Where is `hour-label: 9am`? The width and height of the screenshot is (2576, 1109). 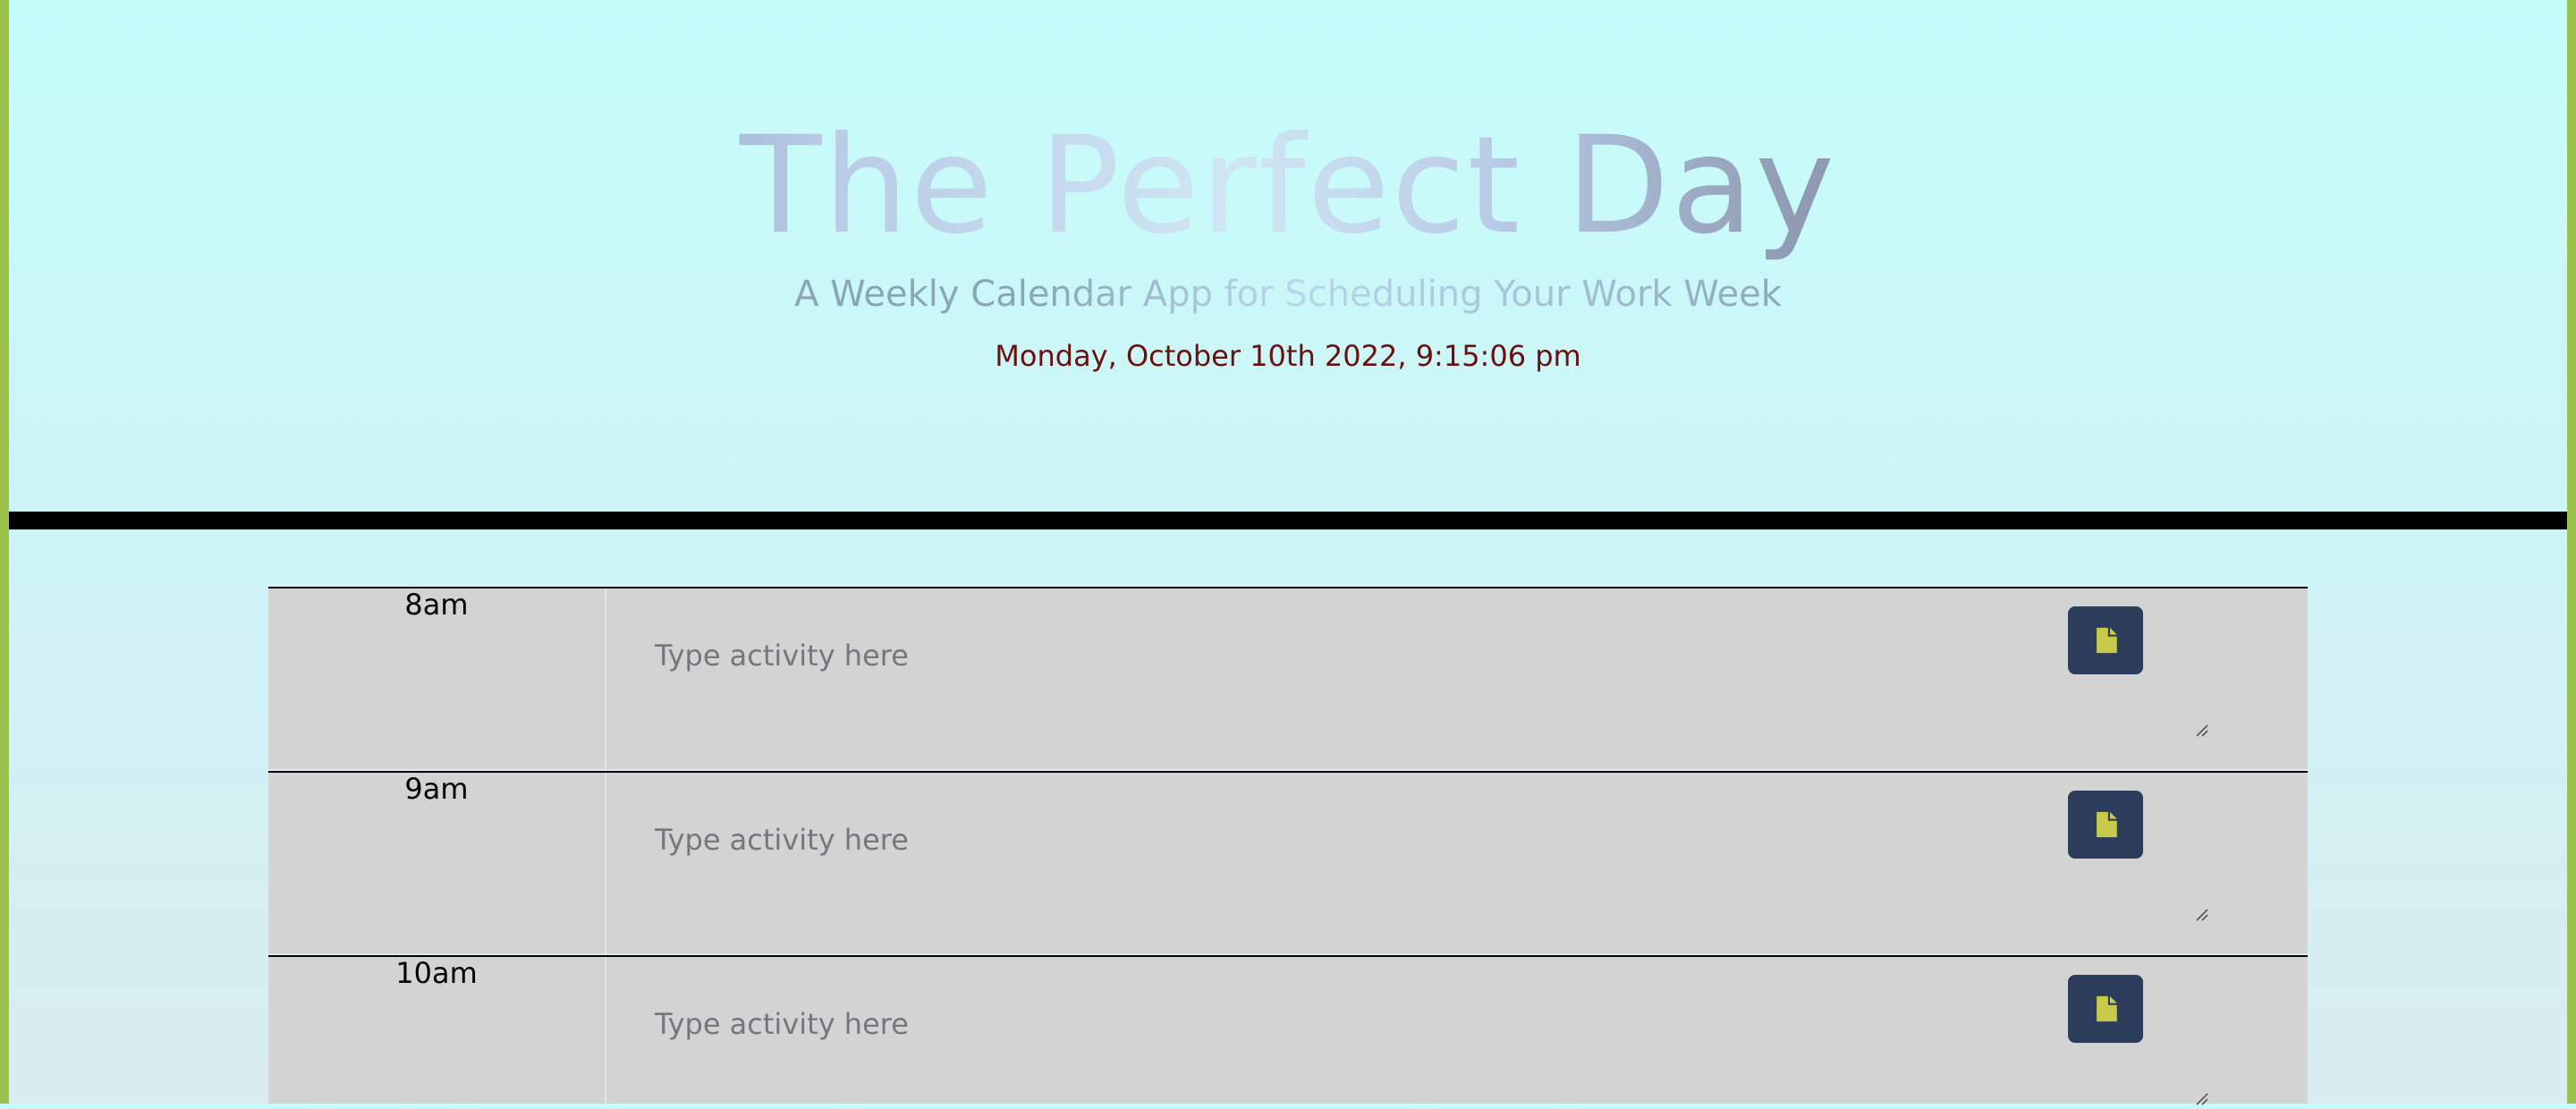 hour-label: 9am is located at coordinates (437, 863).